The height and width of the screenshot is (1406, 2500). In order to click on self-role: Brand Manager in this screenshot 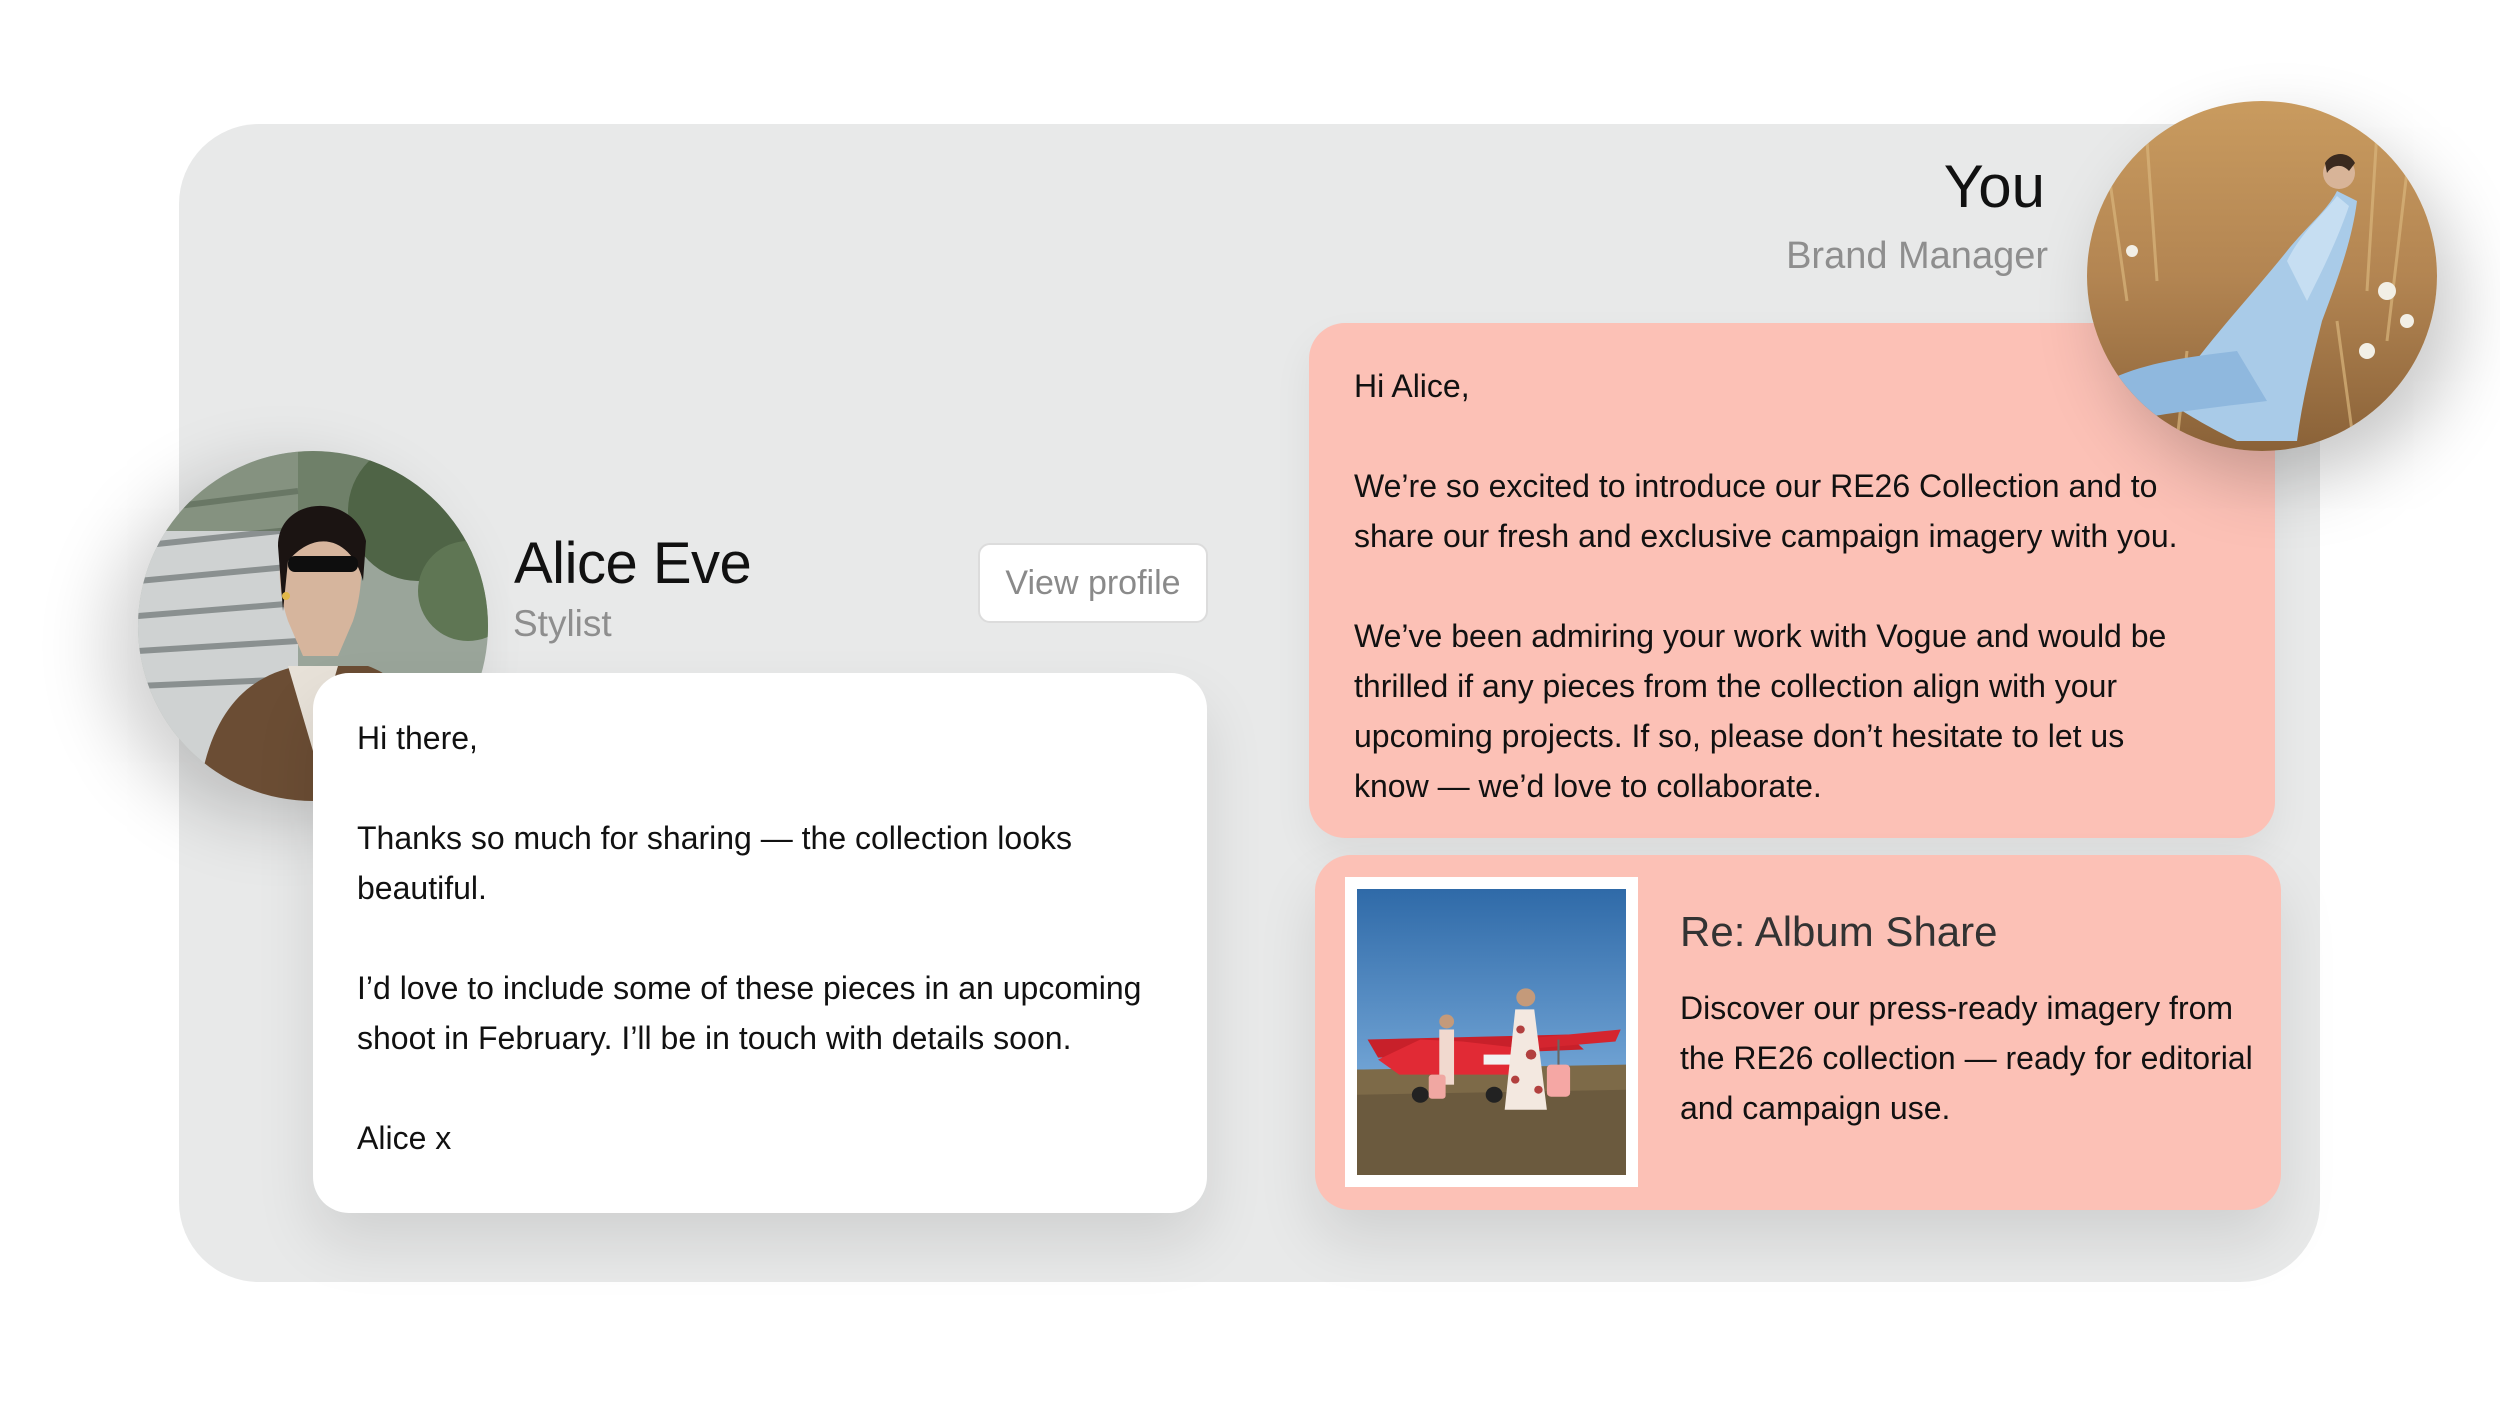, I will do `click(1917, 256)`.